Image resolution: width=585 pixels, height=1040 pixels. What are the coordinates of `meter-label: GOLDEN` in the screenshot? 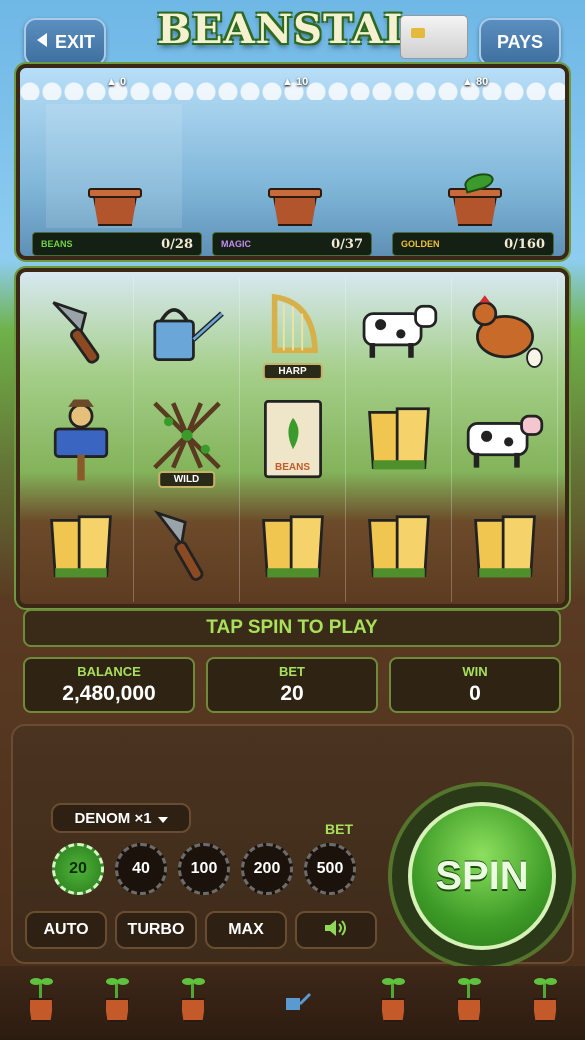 It's located at (420, 244).